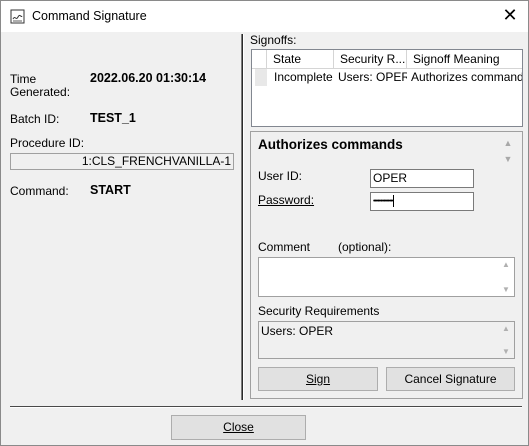 The height and width of the screenshot is (446, 529). Describe the element at coordinates (113, 118) in the screenshot. I see `batch-id-value: TEST_1` at that location.